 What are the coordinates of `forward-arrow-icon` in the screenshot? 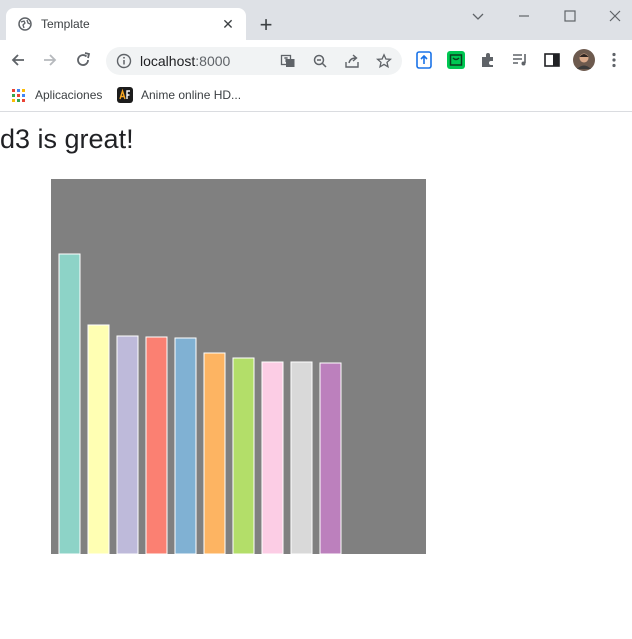 It's located at (50, 60).